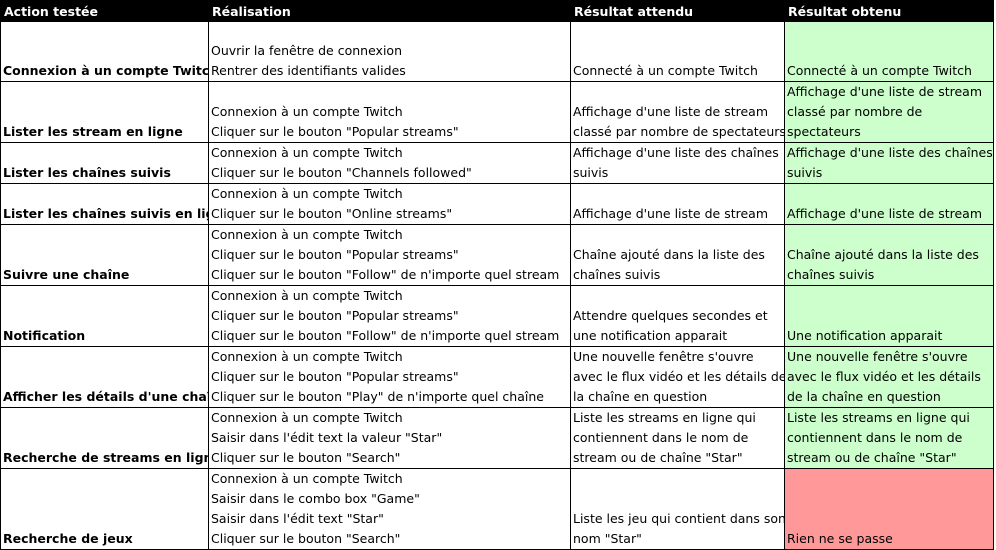 This screenshot has width=996, height=550. I want to click on steps-cell-line: Rentrer des identifiants valides, so click(308, 70).